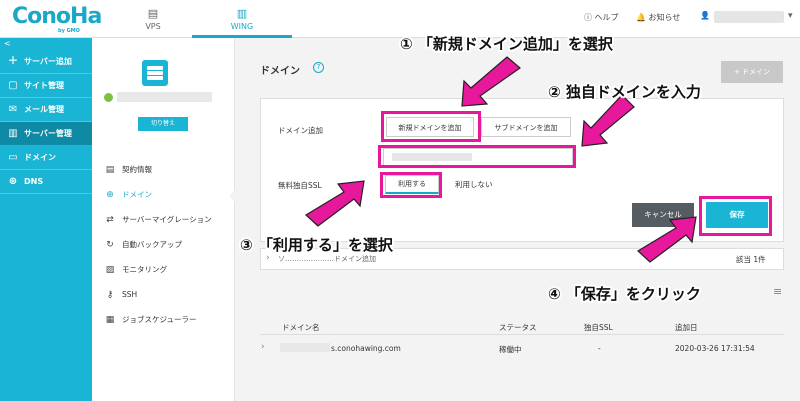 The width and height of the screenshot is (800, 401). I want to click on annotation-step4: ④ 「保存」をクリック, so click(624, 294).